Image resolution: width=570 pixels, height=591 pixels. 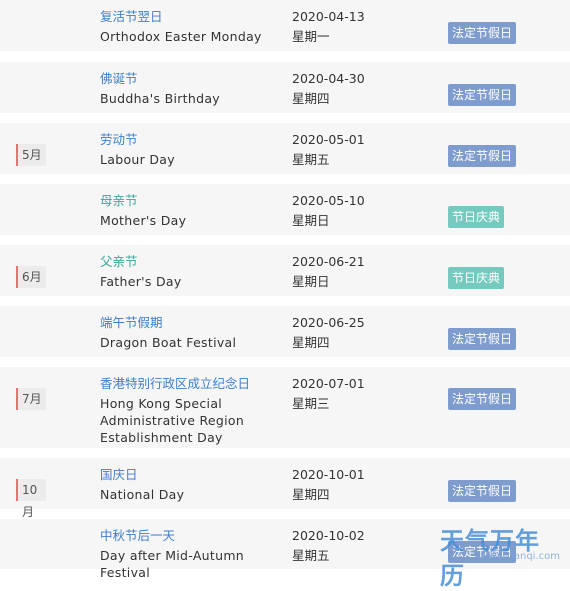 I want to click on holiday-date: 2020-10-02, so click(x=328, y=535).